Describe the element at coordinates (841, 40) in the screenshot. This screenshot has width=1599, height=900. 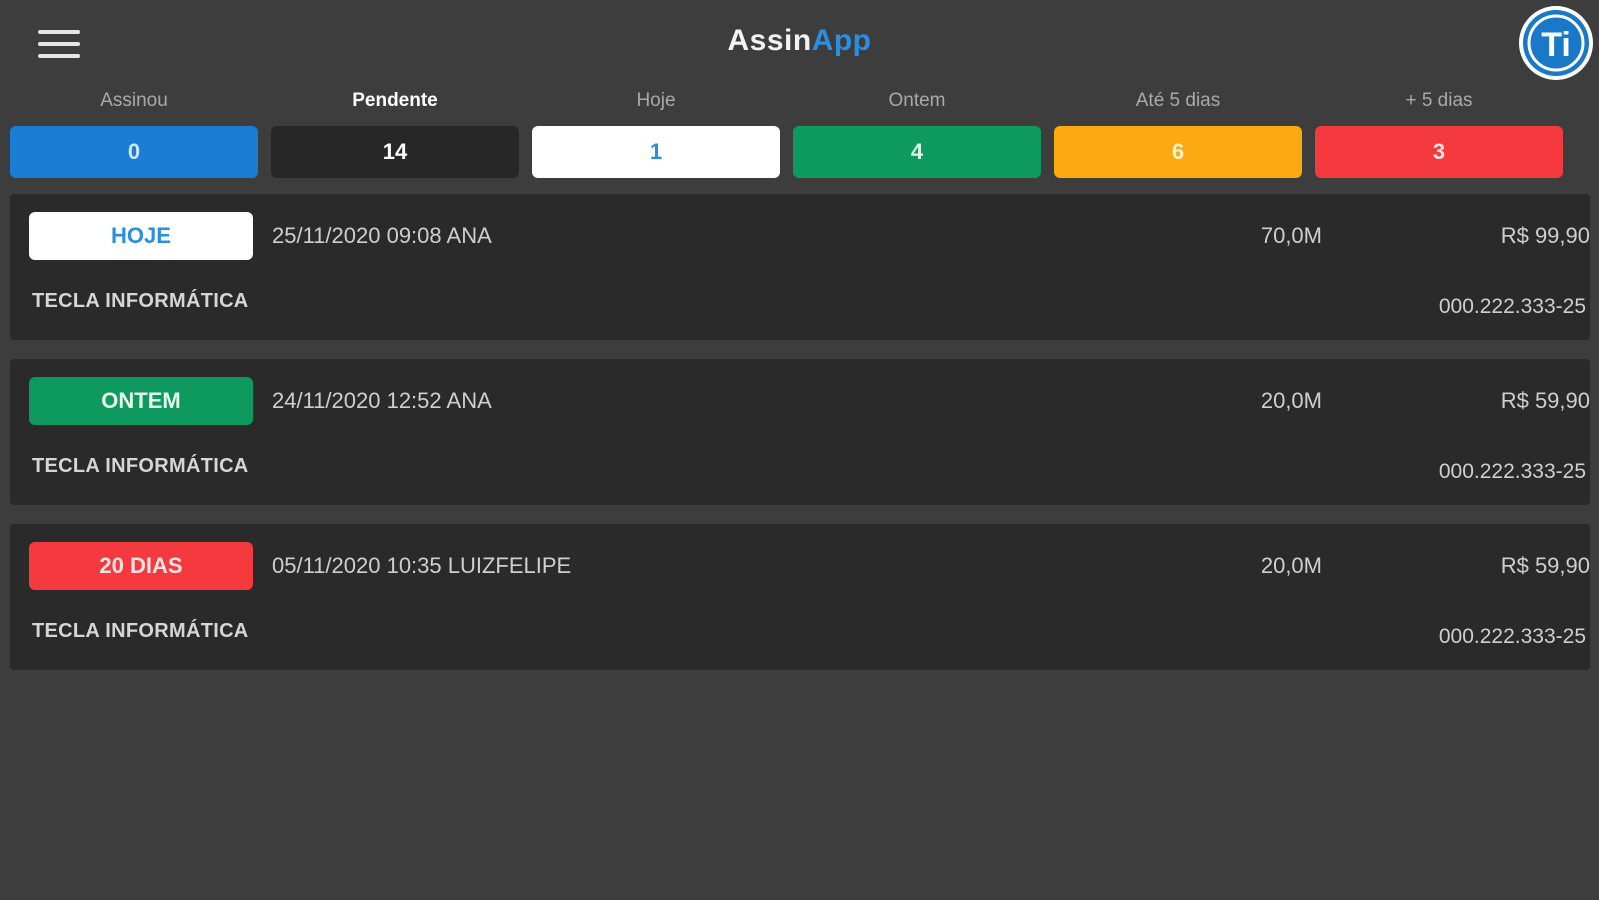
I see `app-title-part2: App` at that location.